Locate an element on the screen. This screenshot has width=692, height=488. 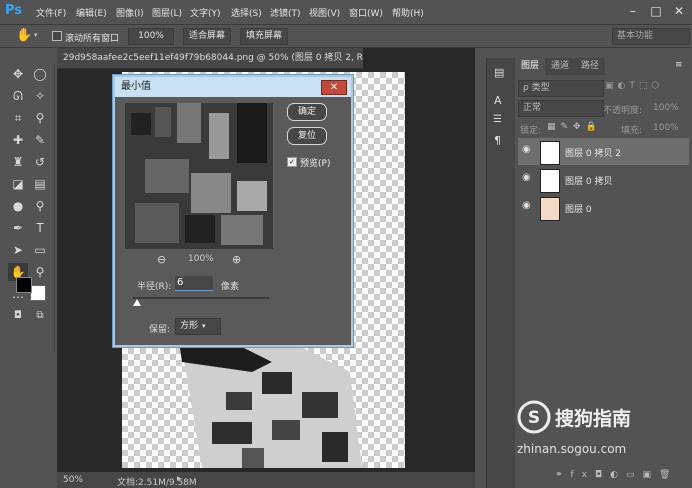
zoom-100-button: 100% is located at coordinates (151, 36).